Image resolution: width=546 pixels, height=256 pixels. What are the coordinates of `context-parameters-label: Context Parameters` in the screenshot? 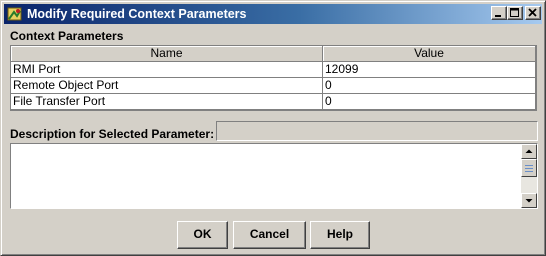 It's located at (67, 36).